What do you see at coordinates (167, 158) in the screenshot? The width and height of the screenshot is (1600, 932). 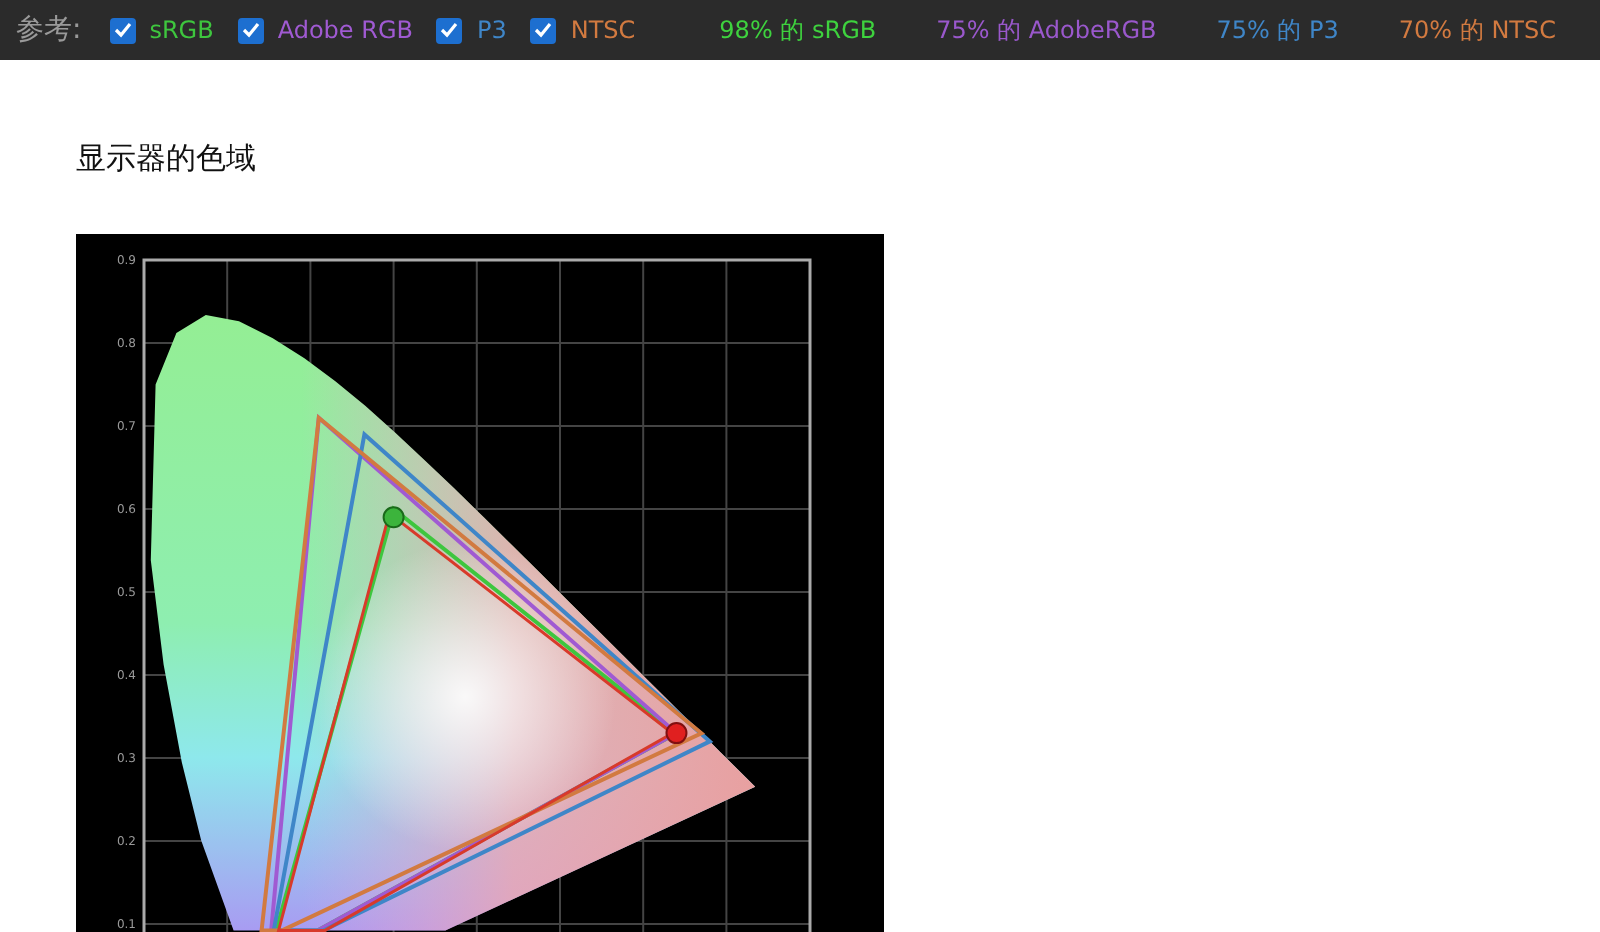 I see `section-title: 显示器的色域` at bounding box center [167, 158].